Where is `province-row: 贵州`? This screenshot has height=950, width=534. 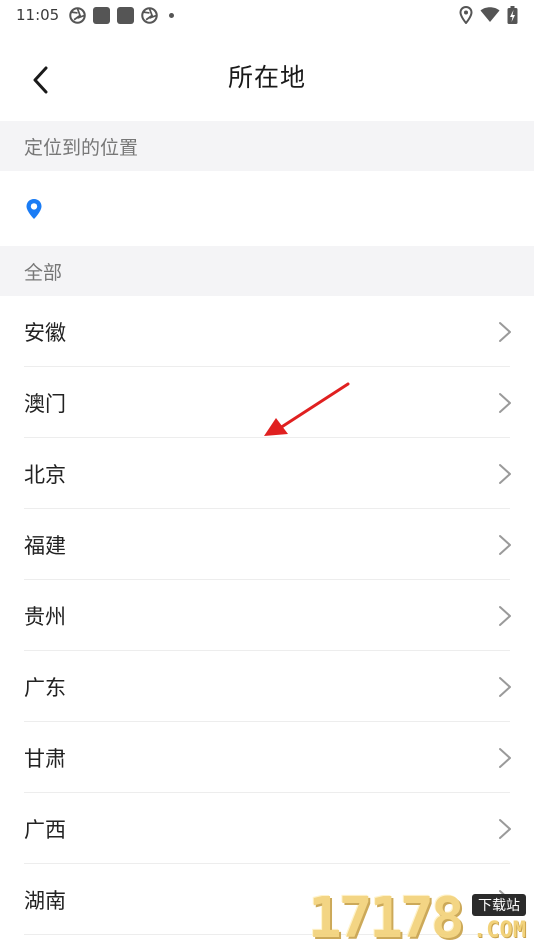 province-row: 贵州 is located at coordinates (267, 615).